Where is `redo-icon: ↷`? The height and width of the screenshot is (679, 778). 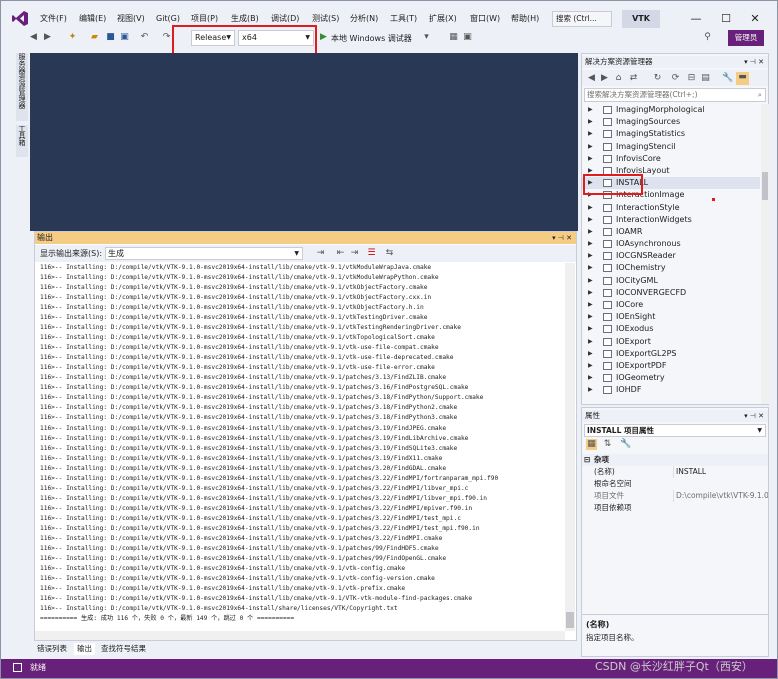
redo-icon: ↷ is located at coordinates (166, 37).